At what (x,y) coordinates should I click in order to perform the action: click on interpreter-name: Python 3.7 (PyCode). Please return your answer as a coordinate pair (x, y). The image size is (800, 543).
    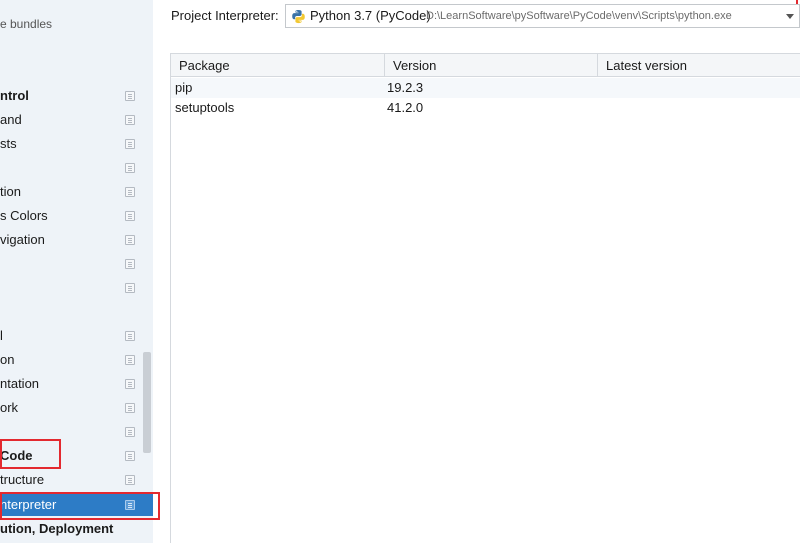
    Looking at the image, I should click on (370, 15).